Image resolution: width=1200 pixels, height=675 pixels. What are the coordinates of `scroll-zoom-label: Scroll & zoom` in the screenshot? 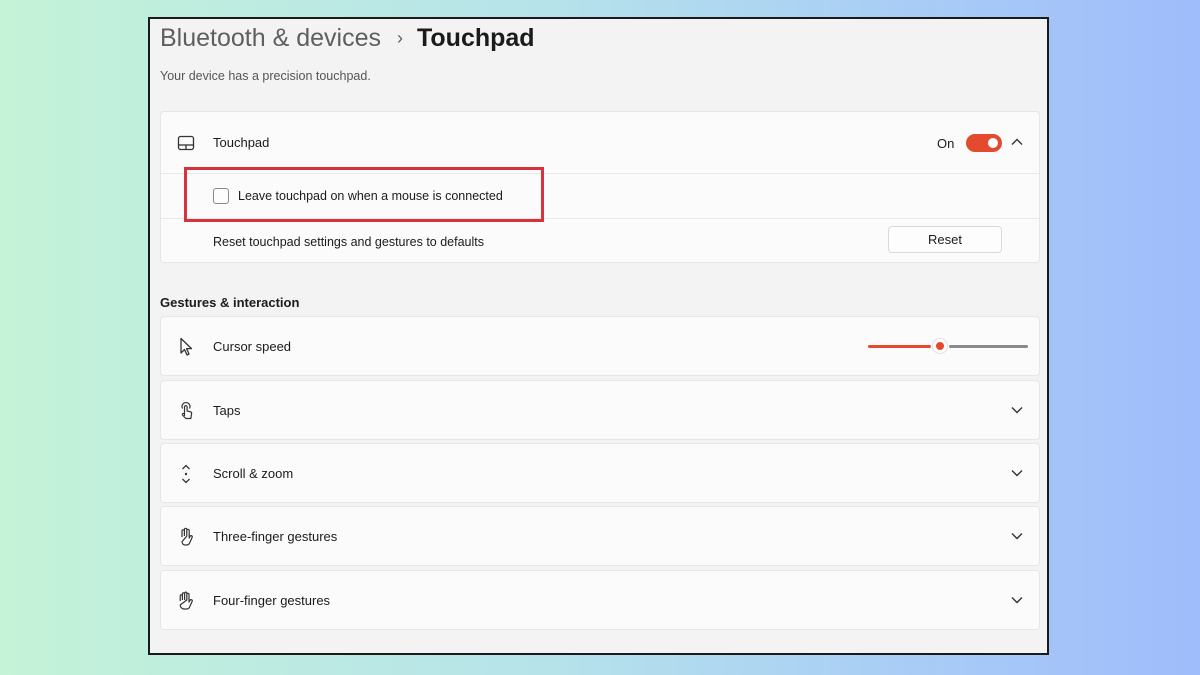 It's located at (253, 473).